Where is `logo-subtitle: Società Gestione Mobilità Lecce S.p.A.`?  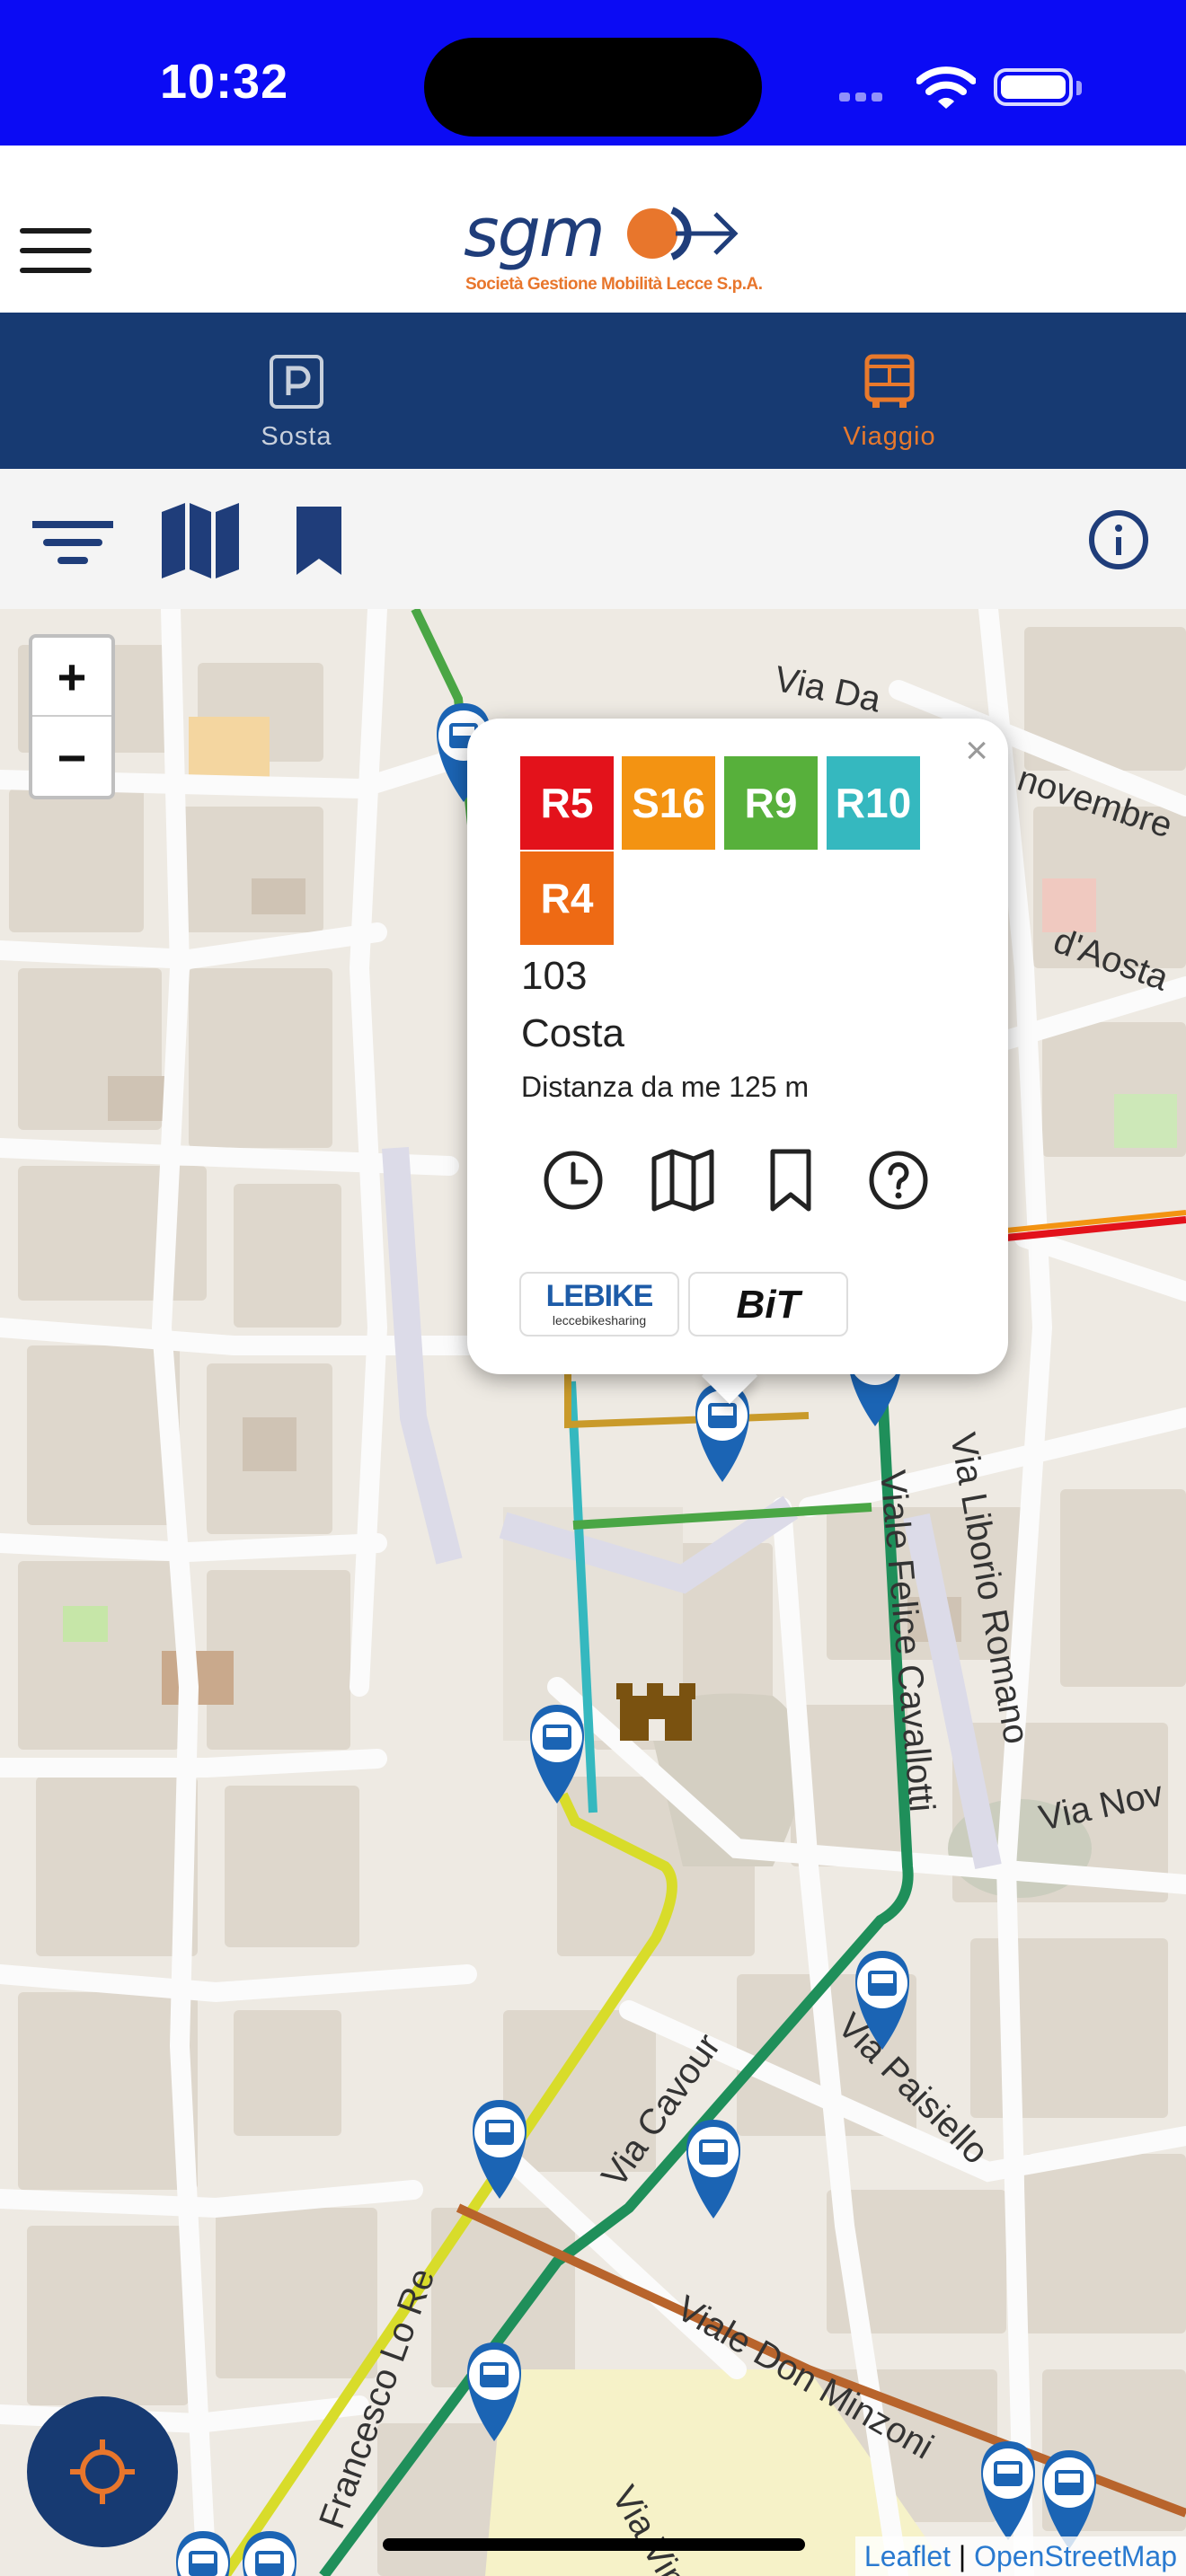 logo-subtitle: Società Gestione Mobilità Lecce S.p.A. is located at coordinates (614, 284).